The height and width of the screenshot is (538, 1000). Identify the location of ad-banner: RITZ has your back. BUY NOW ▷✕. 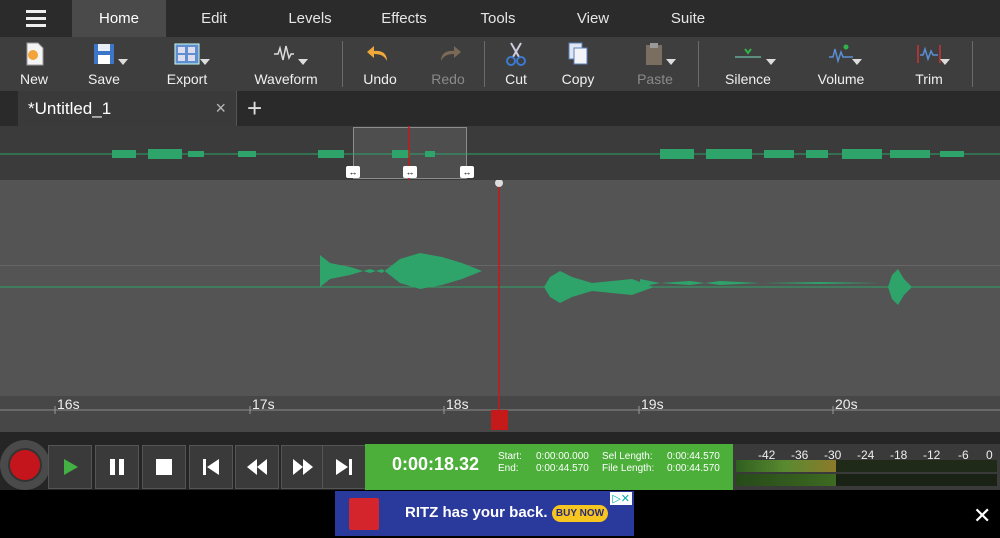
(484, 513).